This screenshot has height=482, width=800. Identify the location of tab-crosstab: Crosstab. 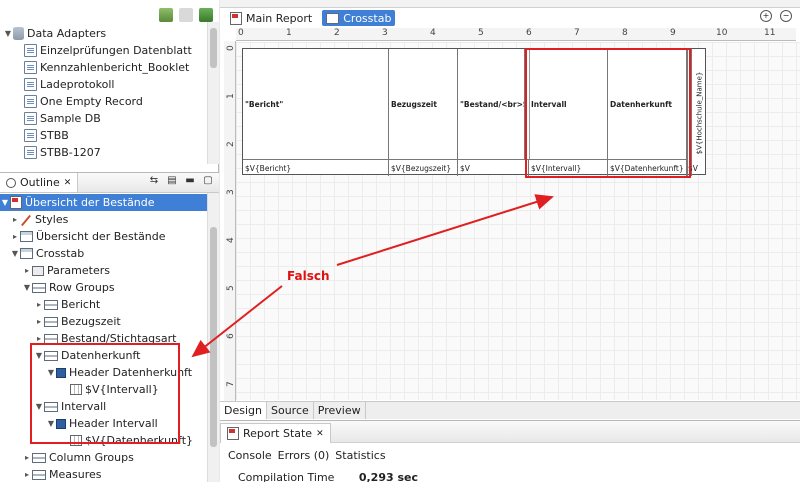
(359, 18).